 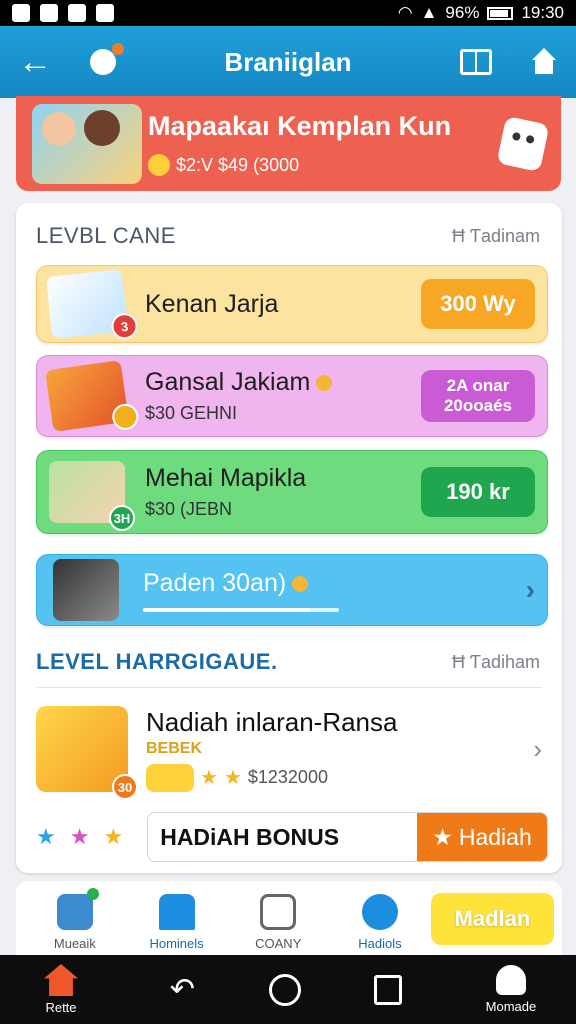 I want to click on level-row: 3H Mehai Mapikla $30 (JEBN 190 kr, so click(x=292, y=492).